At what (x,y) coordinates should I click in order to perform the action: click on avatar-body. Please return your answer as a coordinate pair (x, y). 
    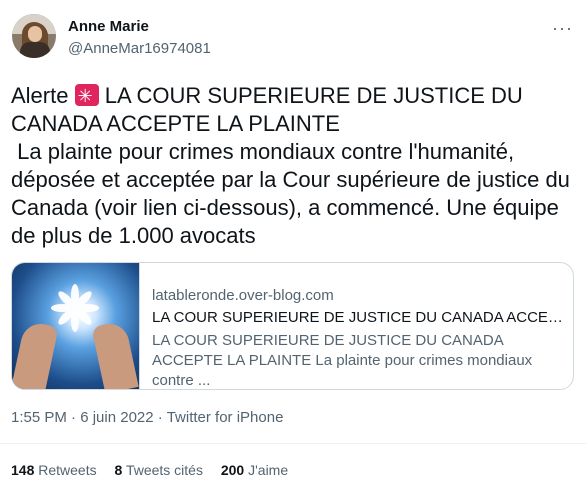
    Looking at the image, I should click on (35, 50).